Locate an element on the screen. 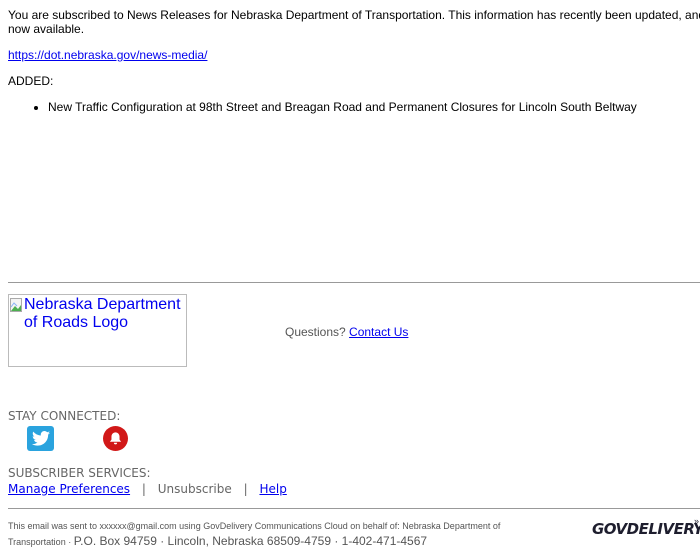 The height and width of the screenshot is (556, 700). manage-preferences-link: Manage Preferences is located at coordinates (69, 489).